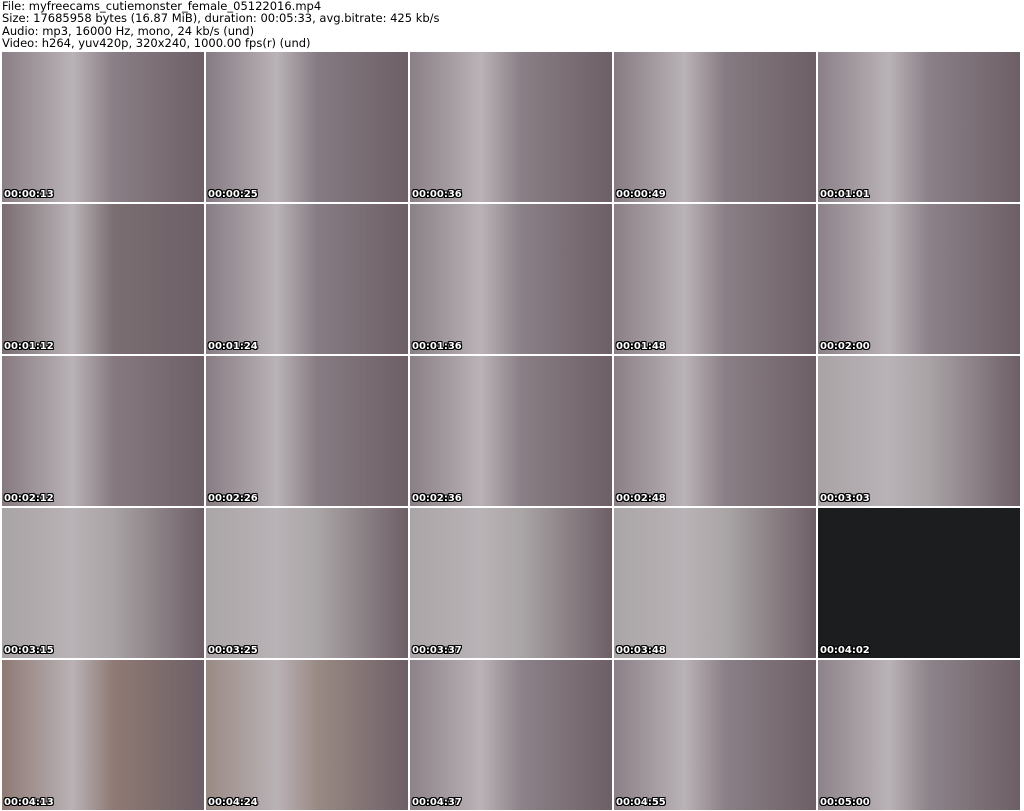 This screenshot has height=811, width=1024. Describe the element at coordinates (233, 650) in the screenshot. I see `timestamp-label: 00:03:25` at that location.